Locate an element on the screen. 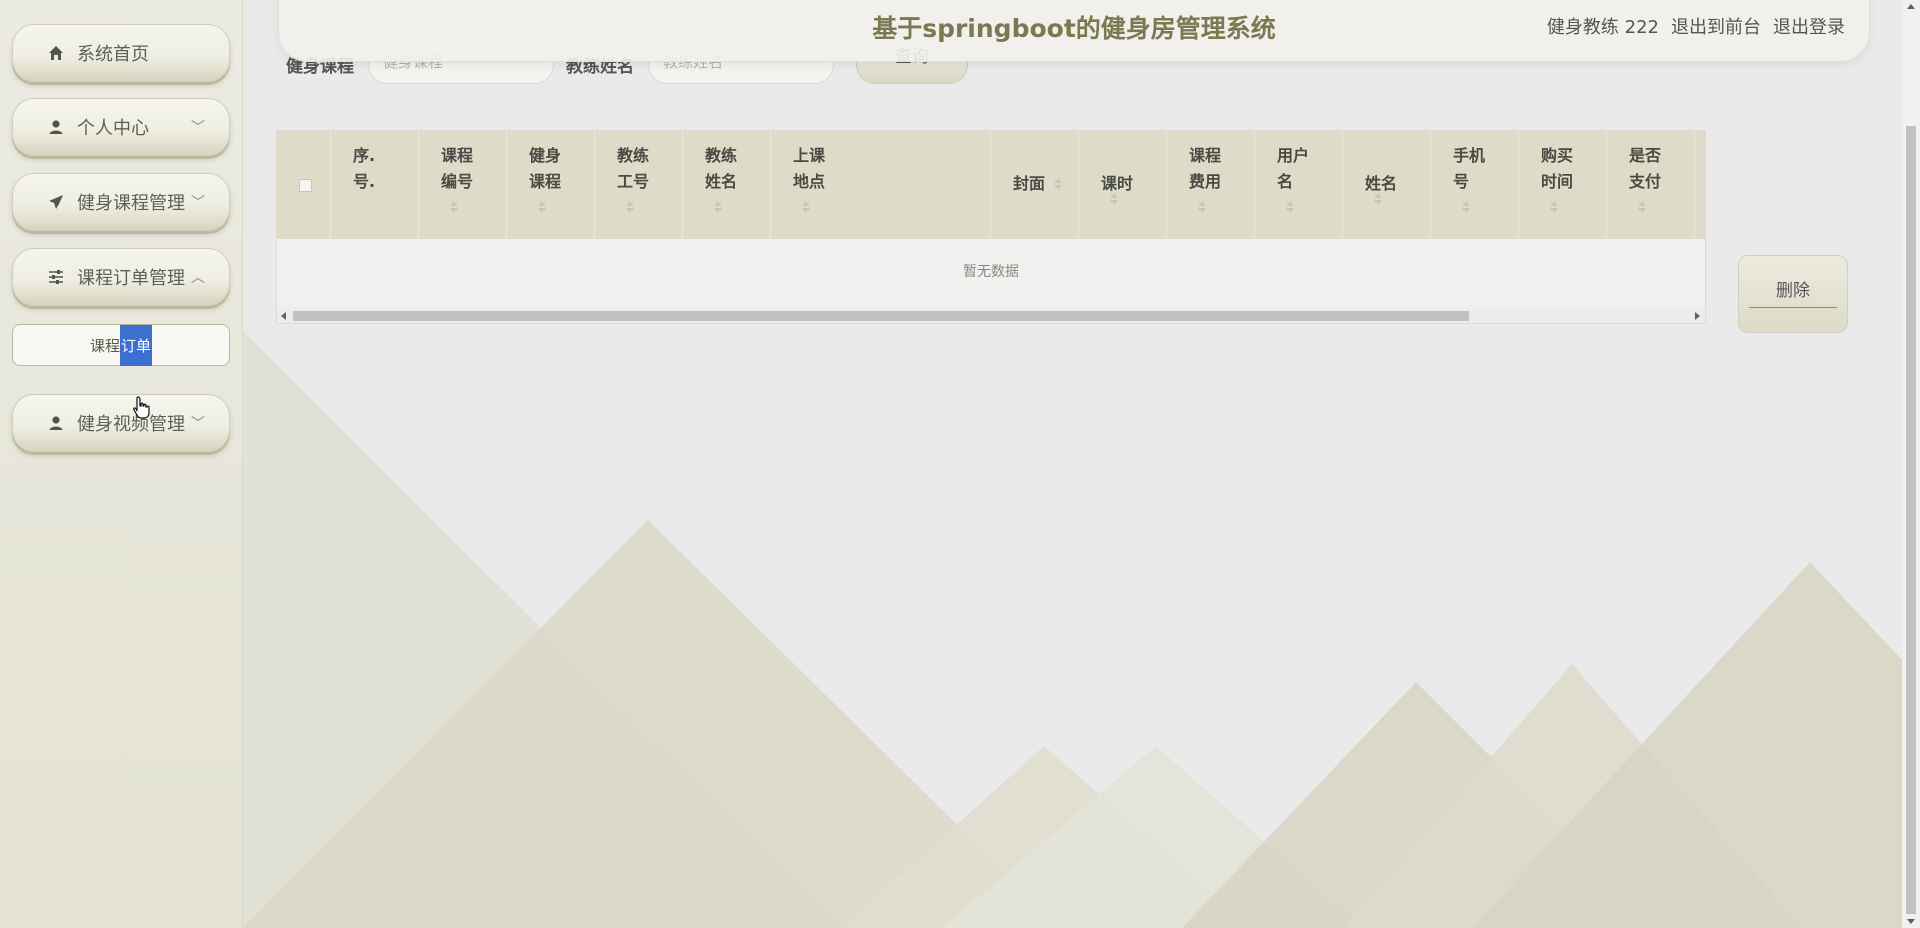 The image size is (1920, 928). send-icon is located at coordinates (56, 202).